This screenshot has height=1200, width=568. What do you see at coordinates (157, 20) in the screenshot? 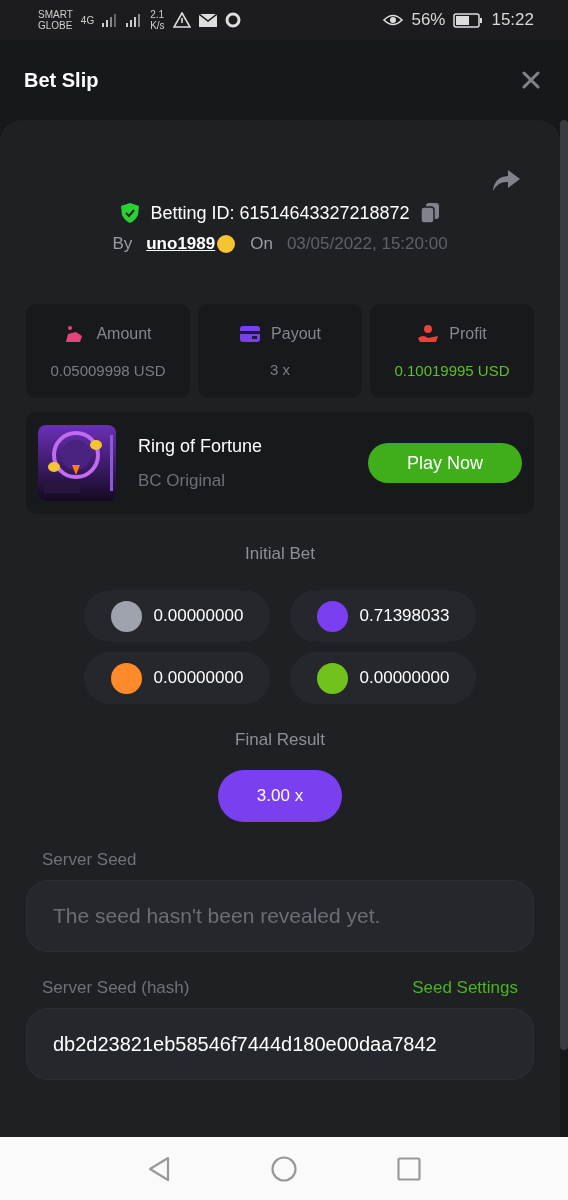
I see `speed-text: 2.1 K/s` at bounding box center [157, 20].